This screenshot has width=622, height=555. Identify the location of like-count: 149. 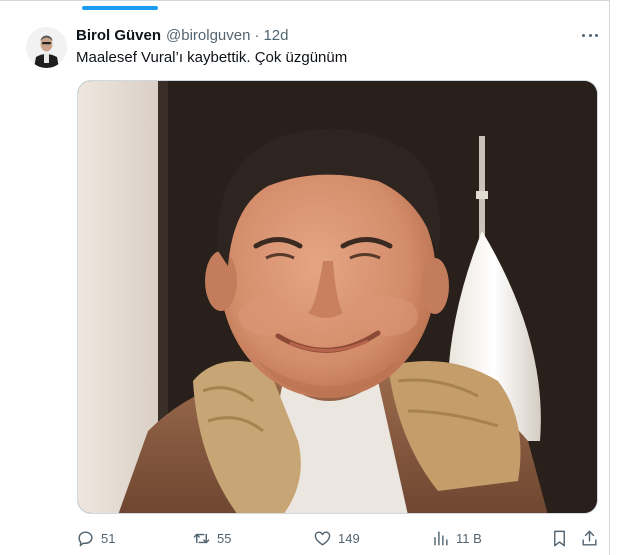
(349, 538).